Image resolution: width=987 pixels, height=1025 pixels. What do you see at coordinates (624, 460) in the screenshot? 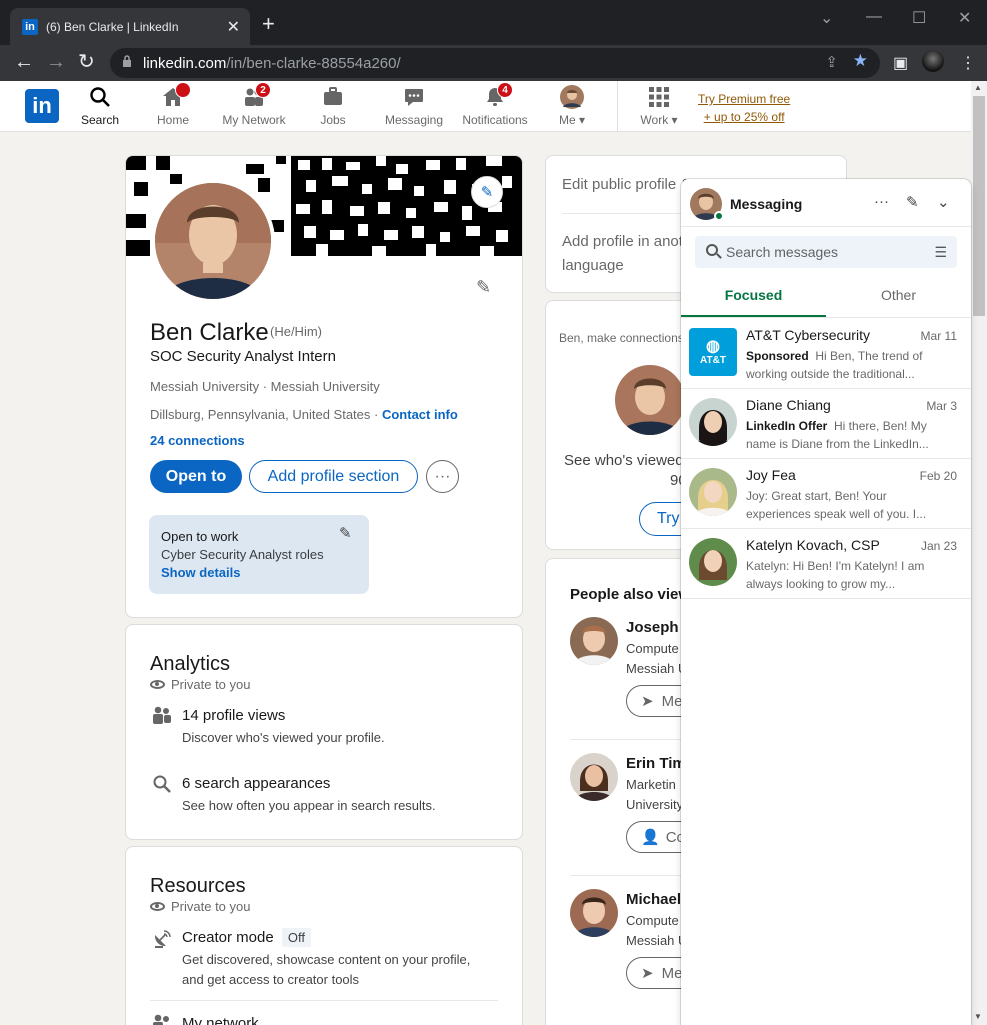
I see `promo-see-who: See who's viewed` at bounding box center [624, 460].